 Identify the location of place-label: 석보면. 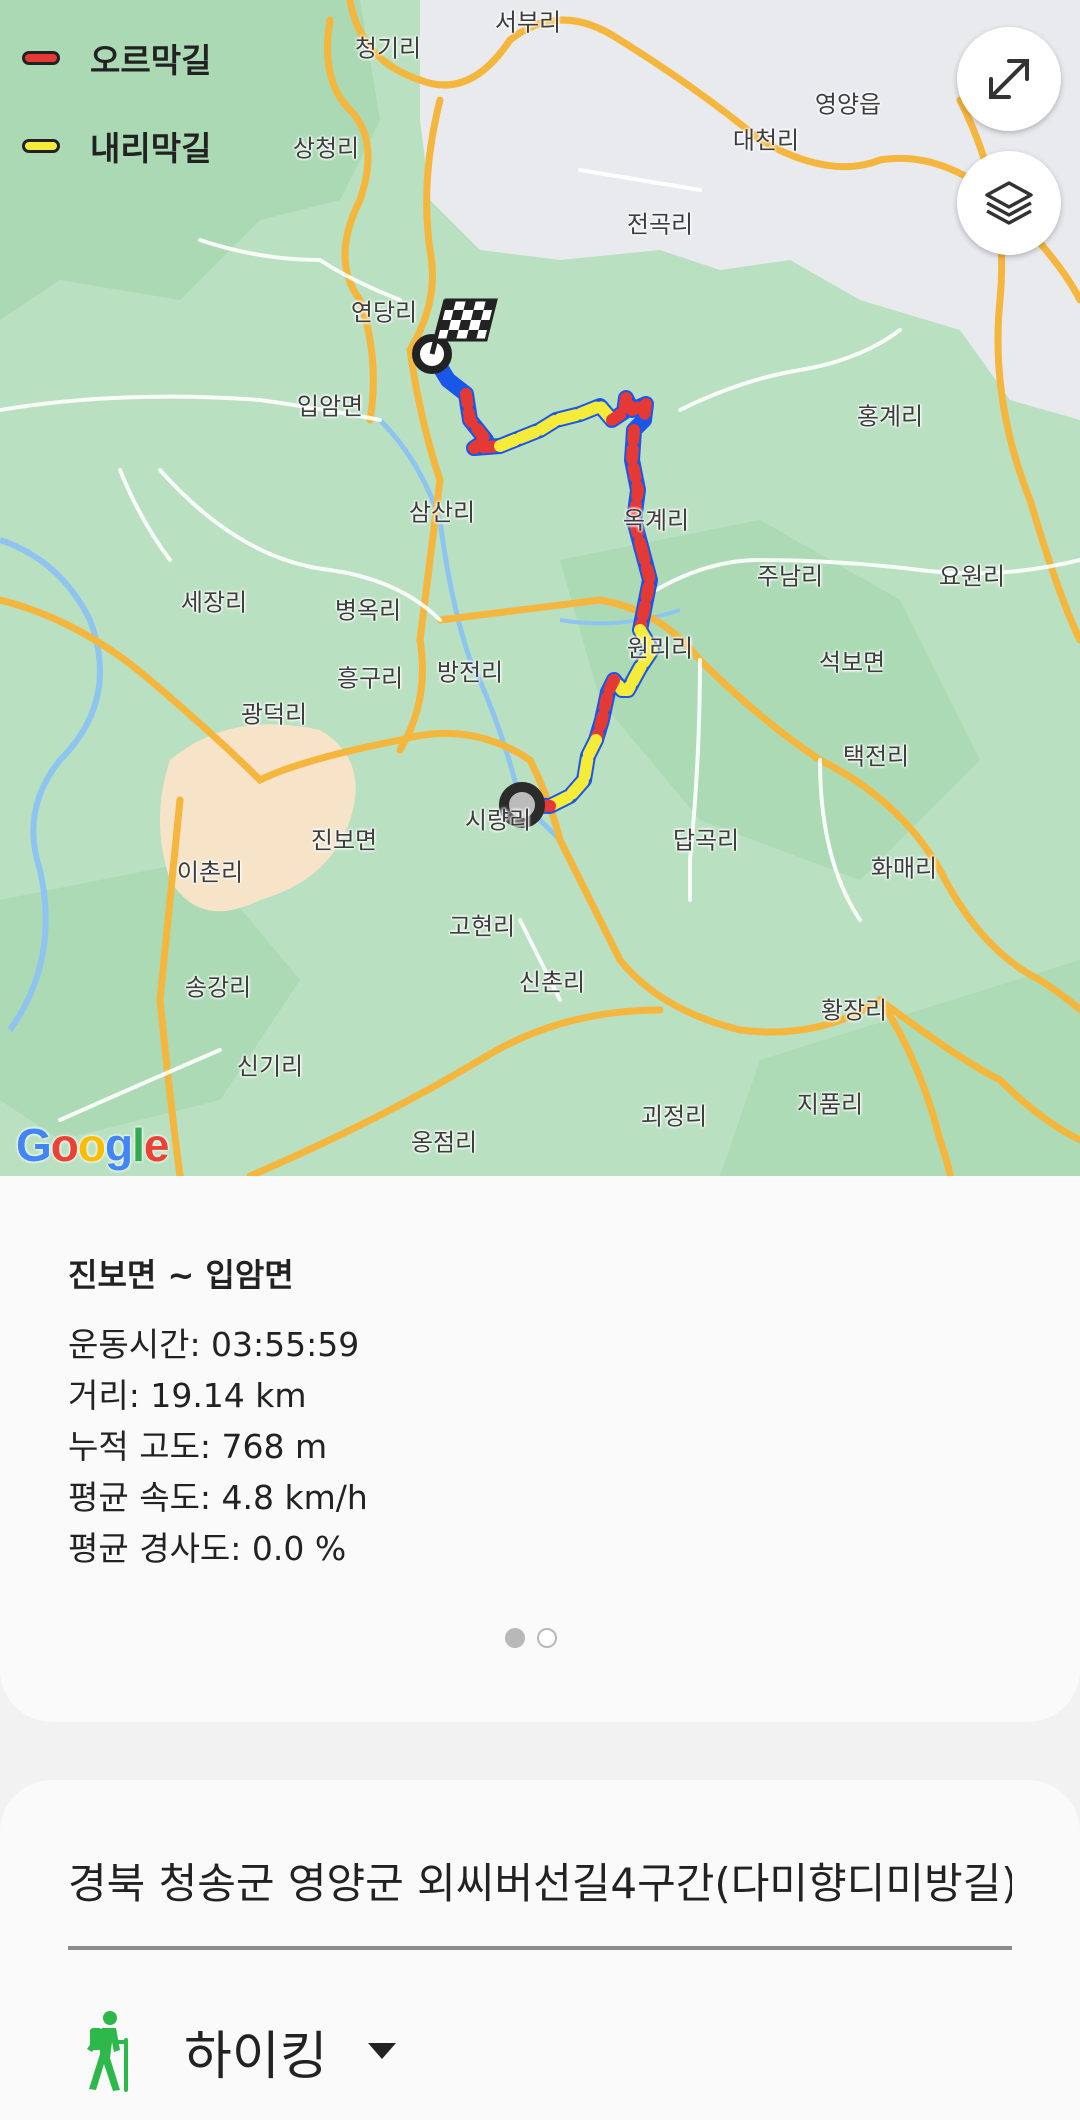
(852, 662).